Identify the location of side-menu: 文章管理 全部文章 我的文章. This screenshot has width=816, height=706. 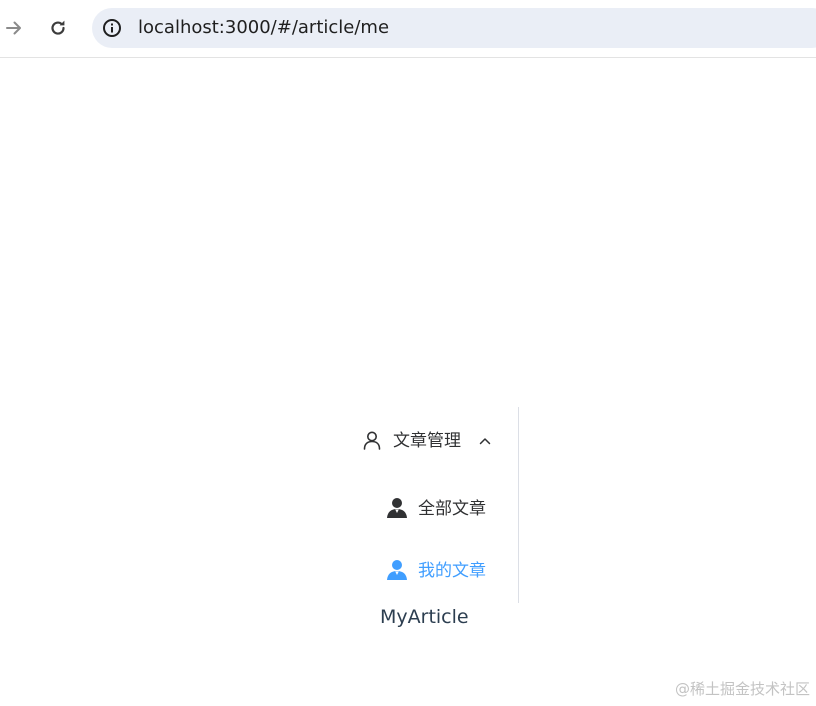
(429, 505).